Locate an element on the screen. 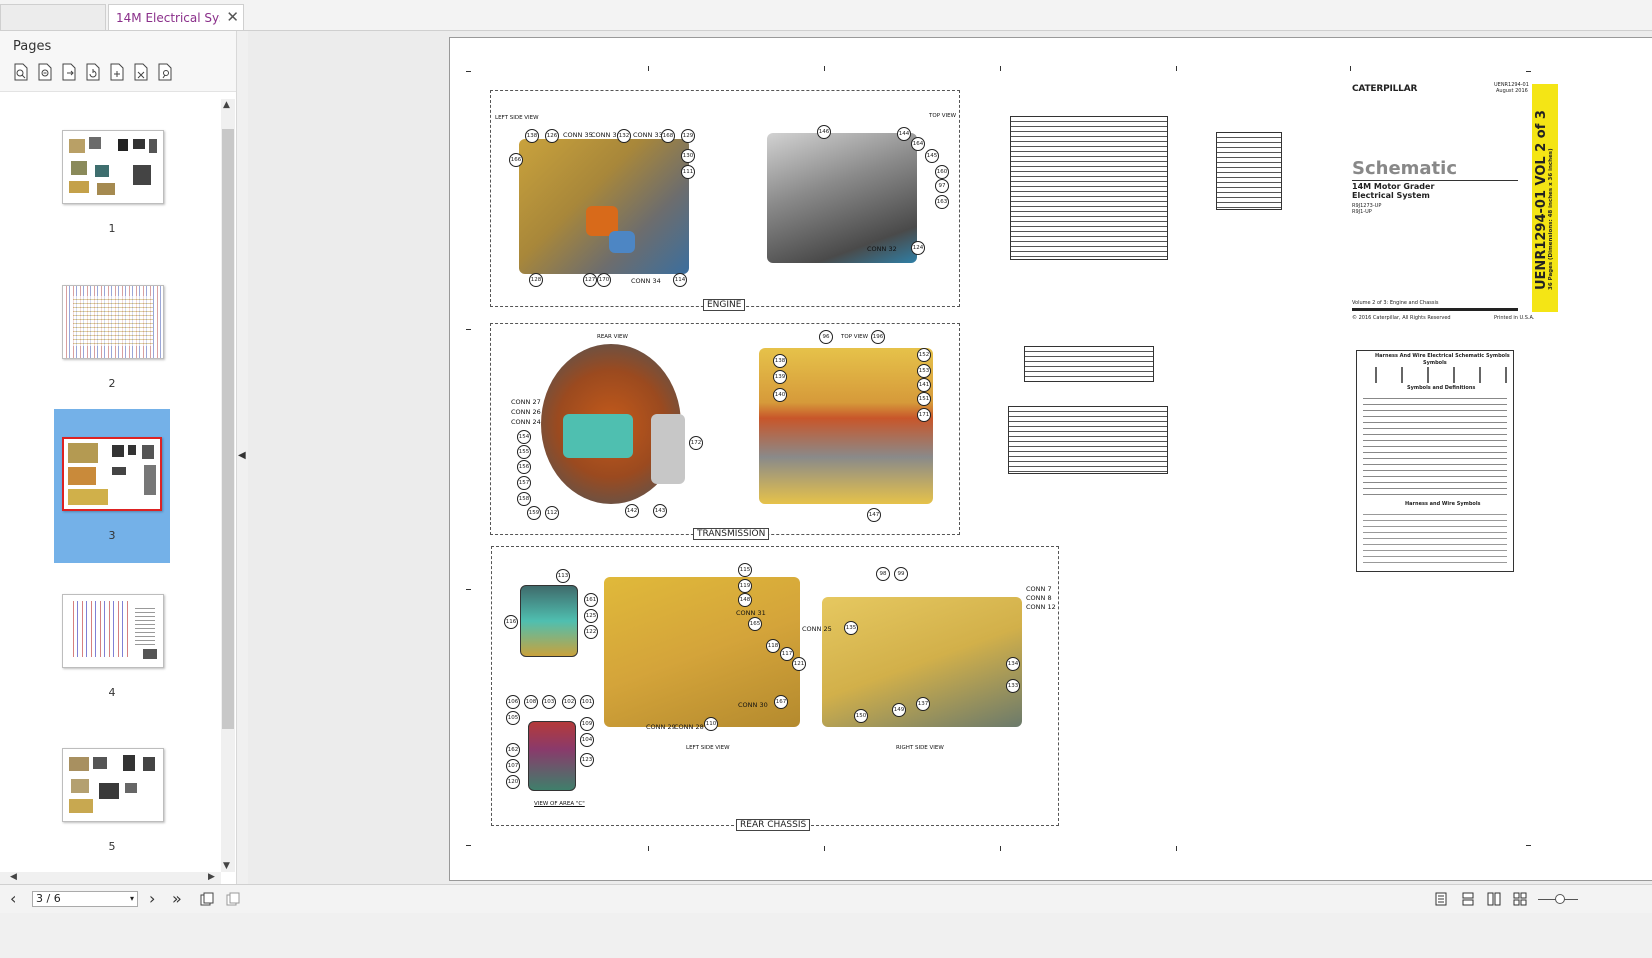  callout: 167 is located at coordinates (781, 702).